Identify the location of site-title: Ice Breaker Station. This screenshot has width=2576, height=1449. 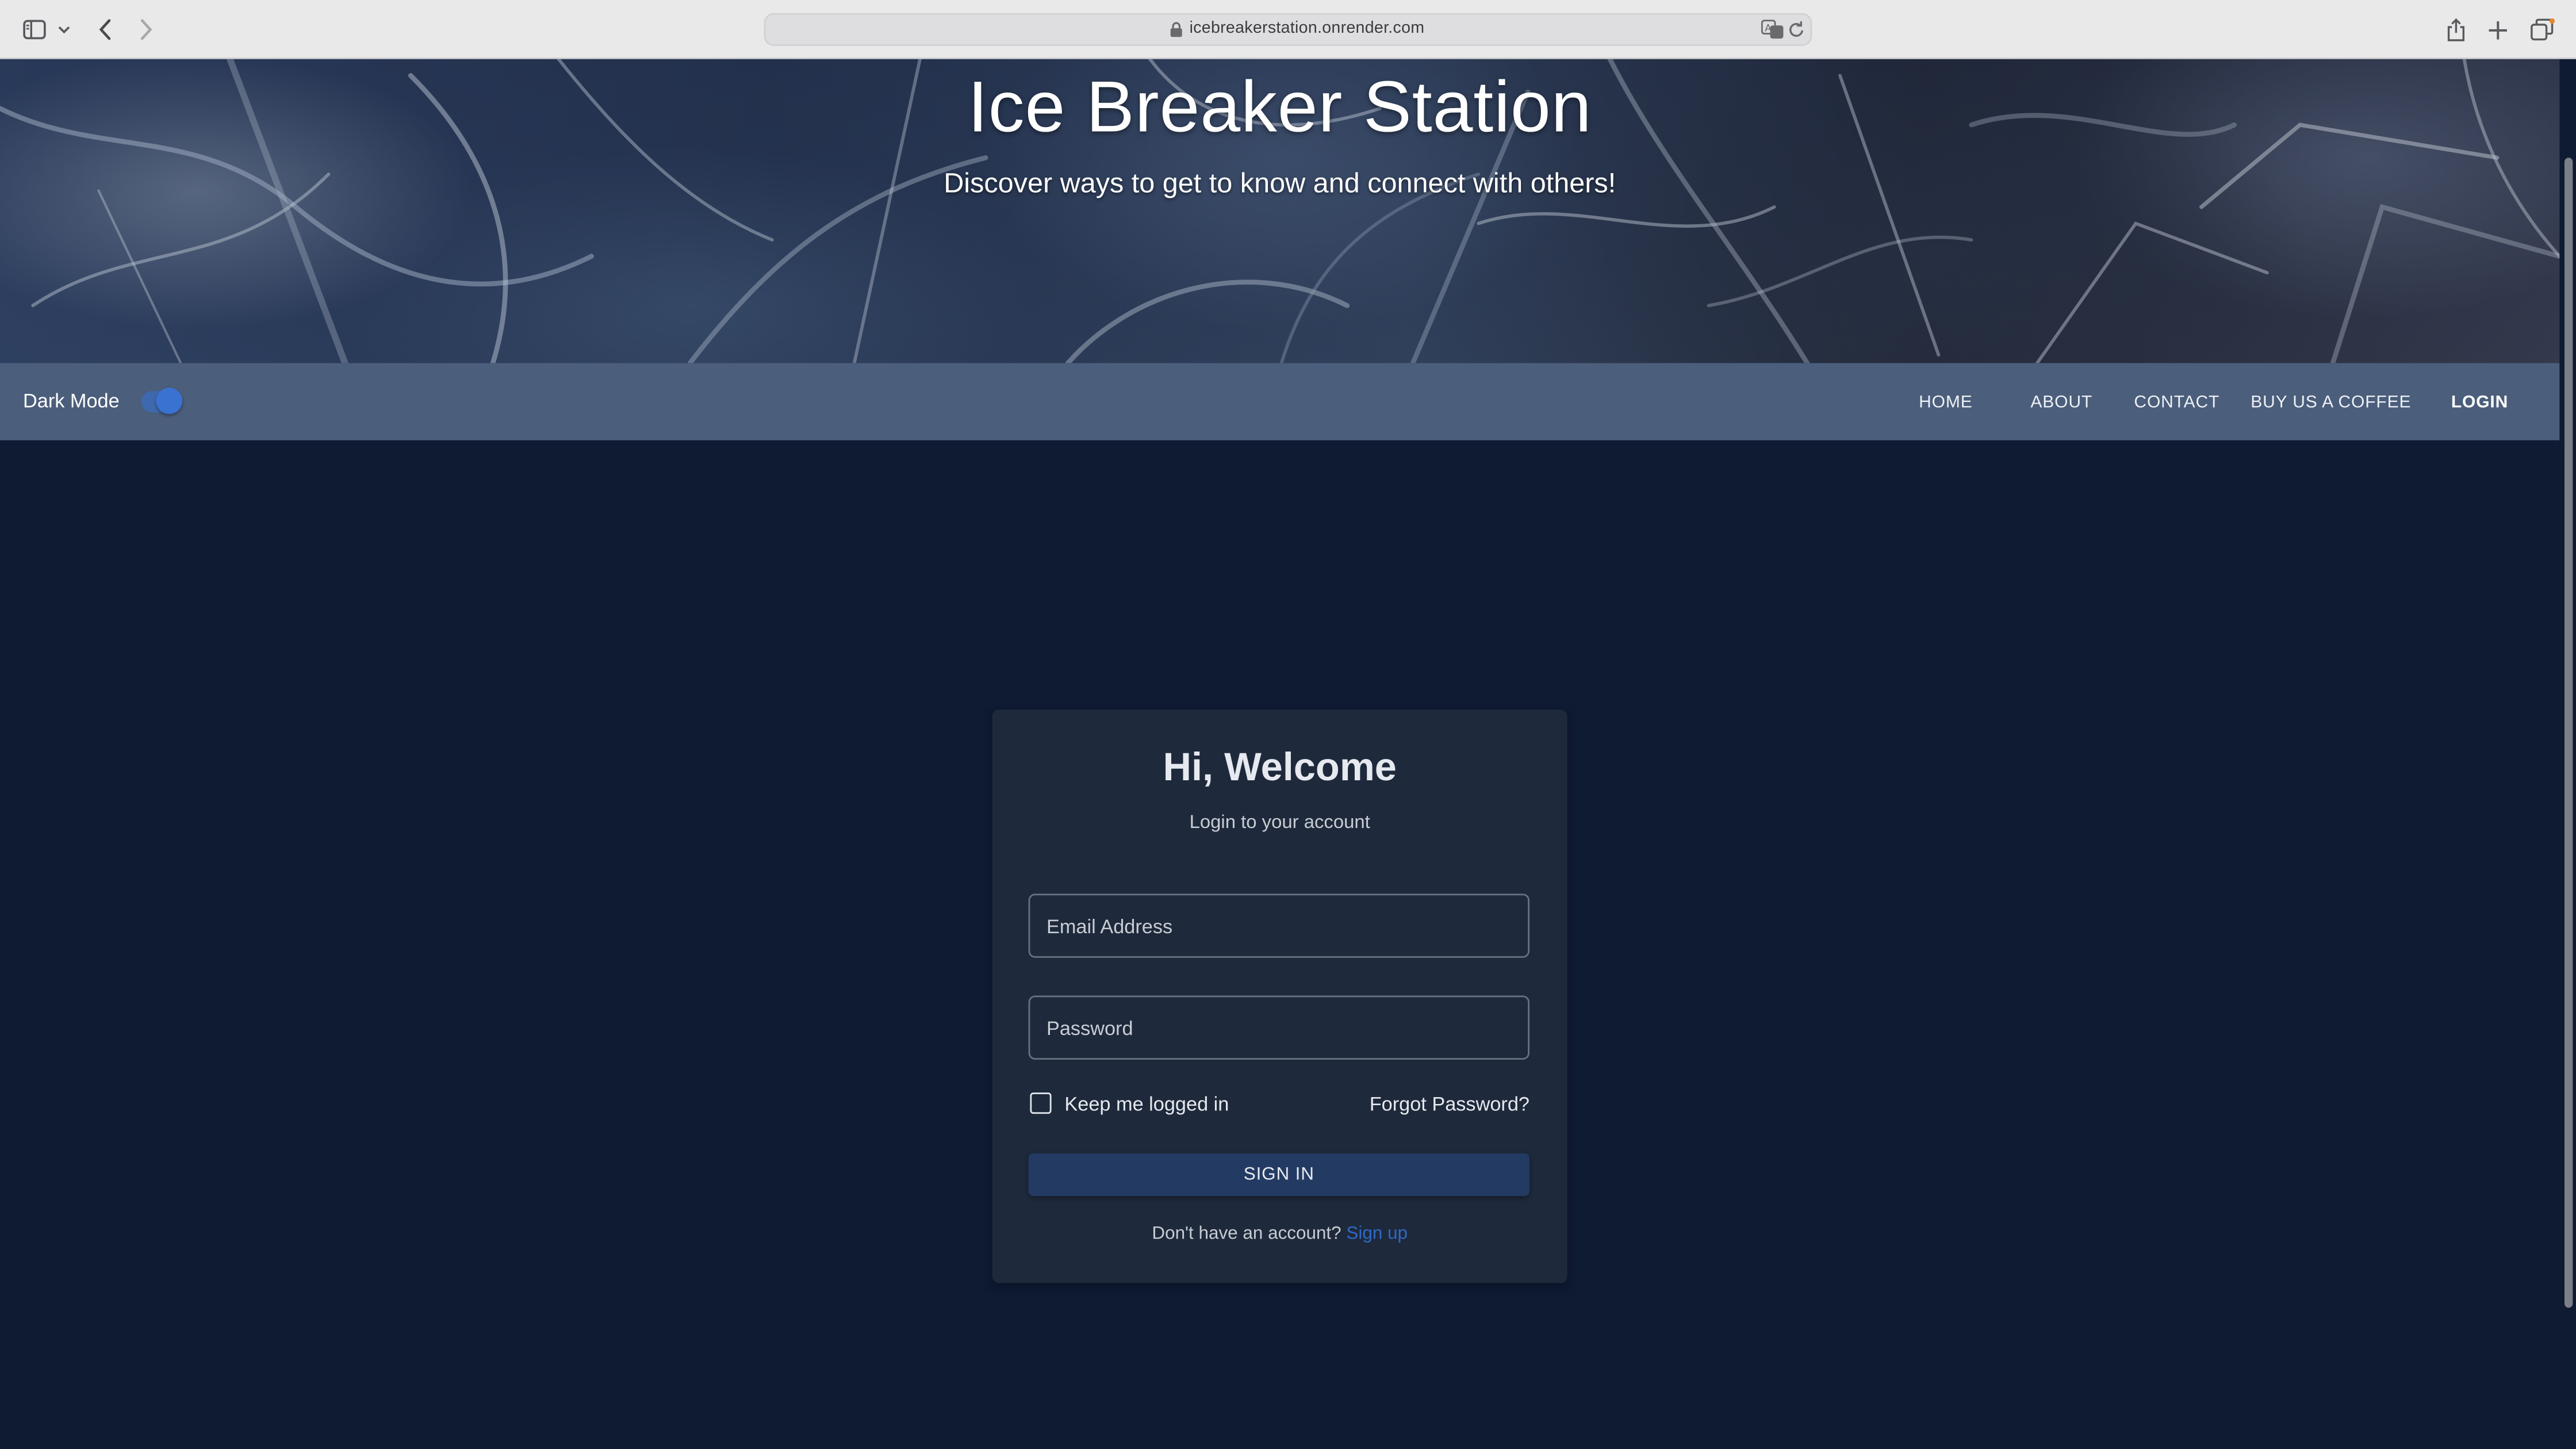
(1279, 107).